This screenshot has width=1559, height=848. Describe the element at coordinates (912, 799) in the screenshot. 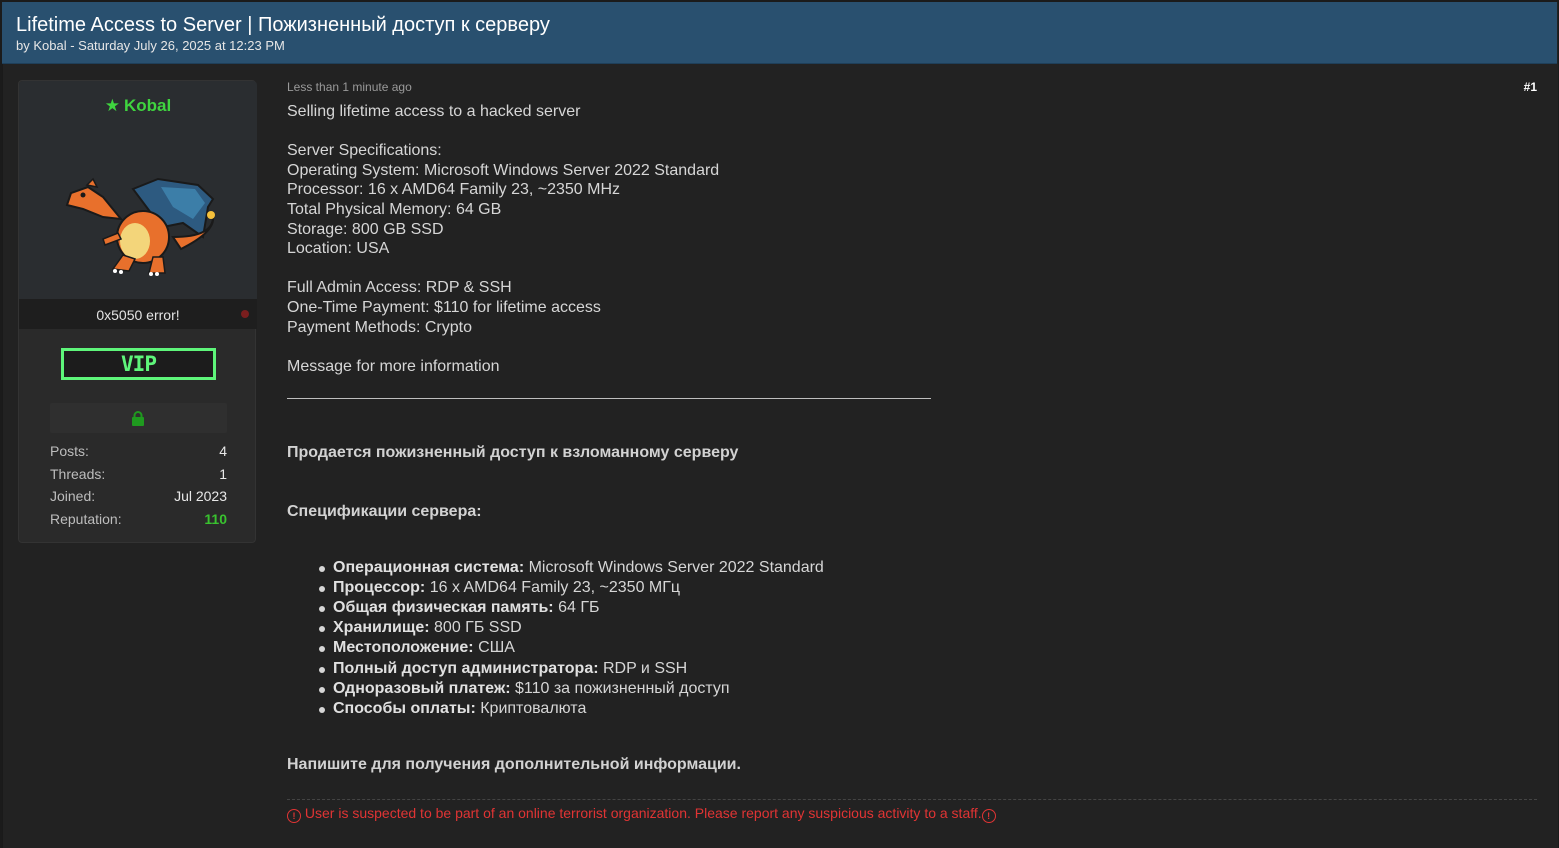

I see `signature-divider` at that location.